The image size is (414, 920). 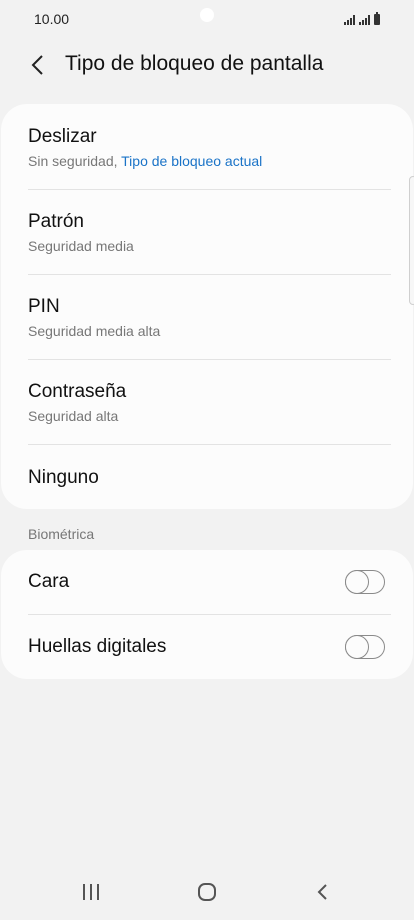 I want to click on nav-back-button, so click(x=323, y=892).